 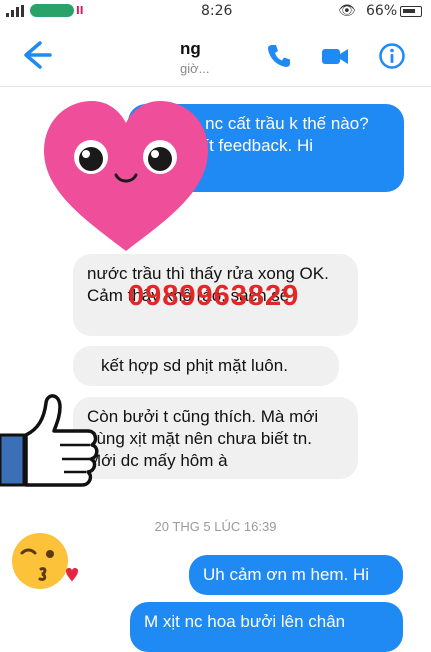 I want to click on battery-percent: 66%, so click(x=382, y=11).